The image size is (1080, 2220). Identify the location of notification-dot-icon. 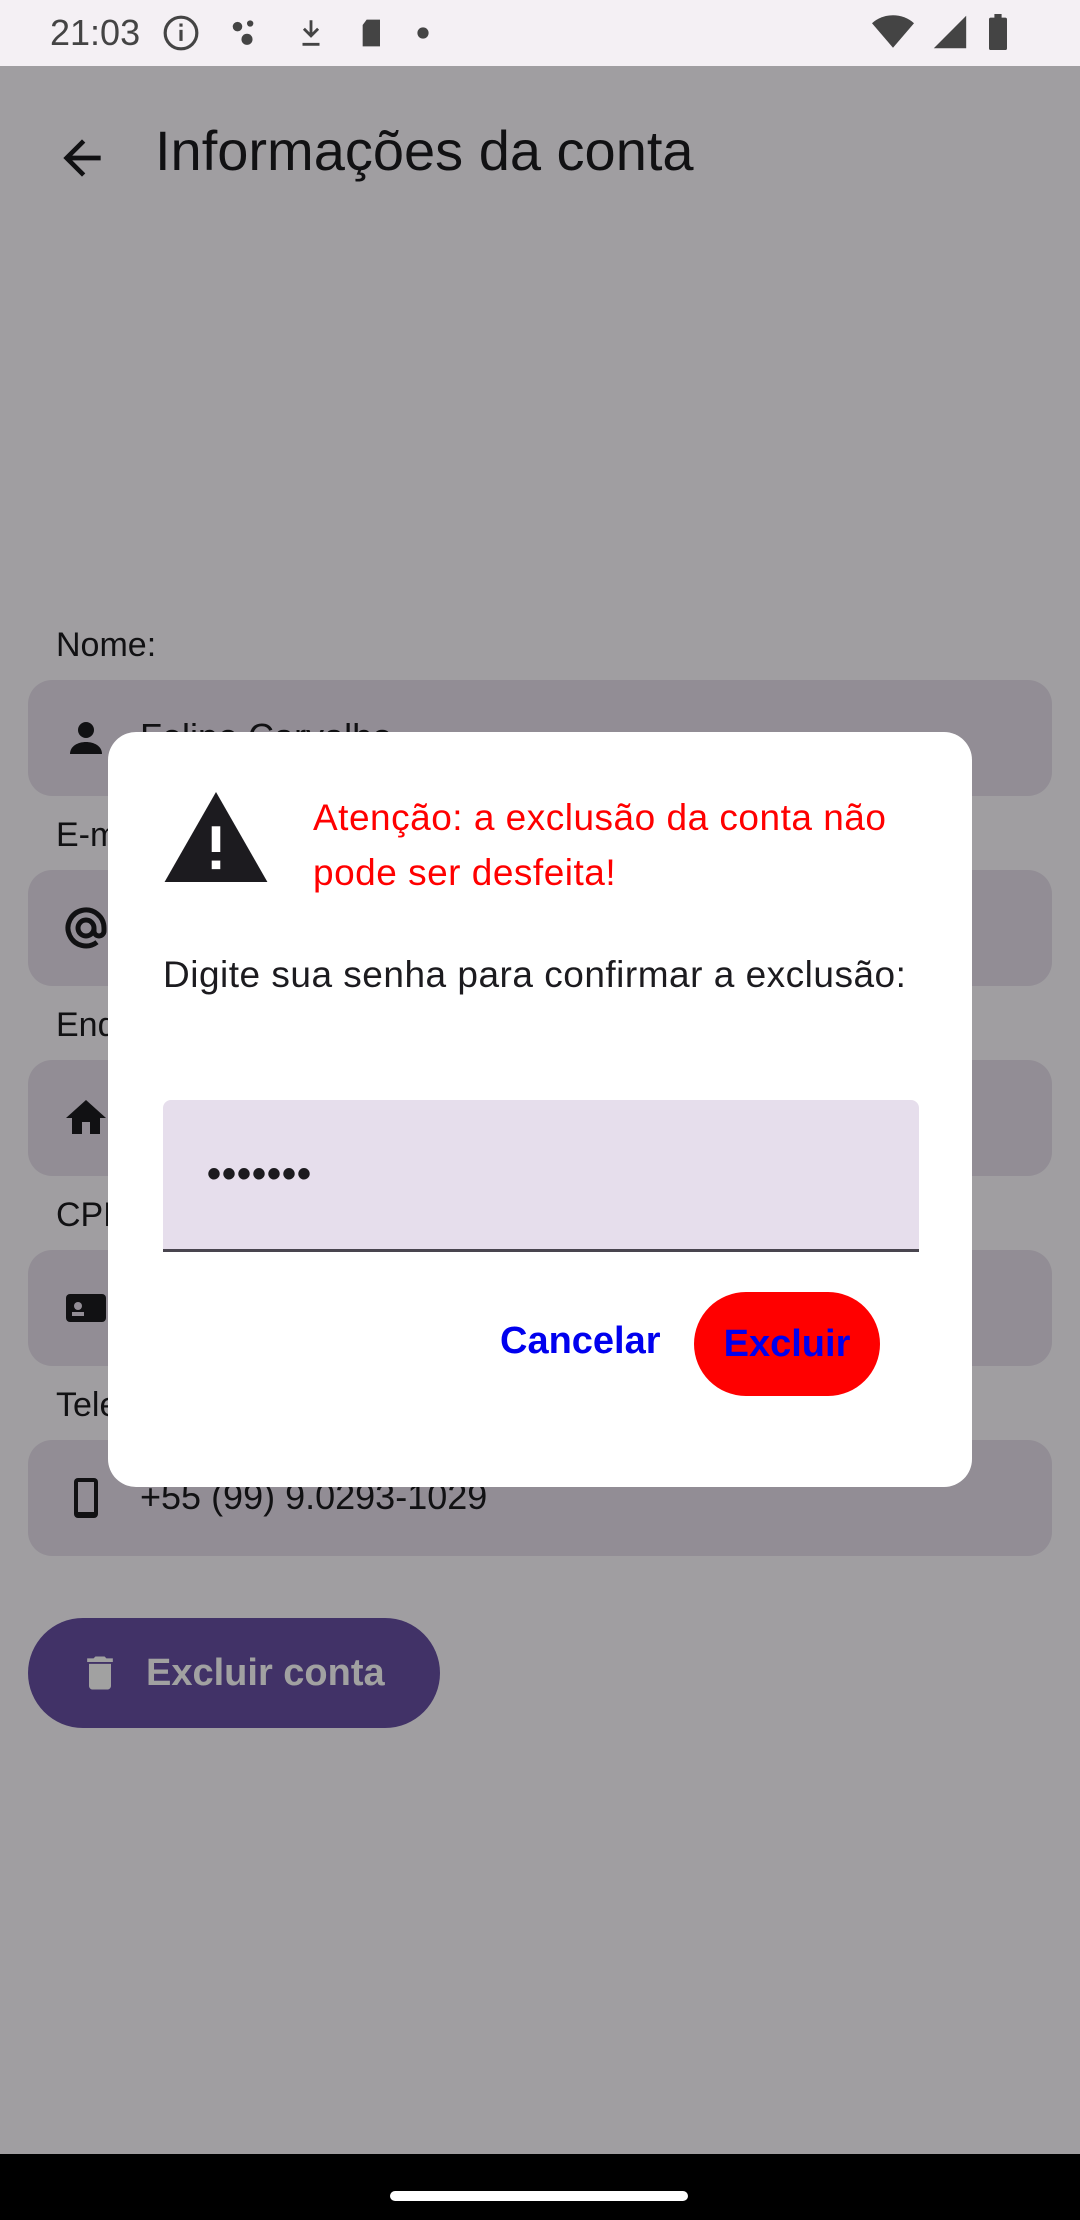
(423, 33).